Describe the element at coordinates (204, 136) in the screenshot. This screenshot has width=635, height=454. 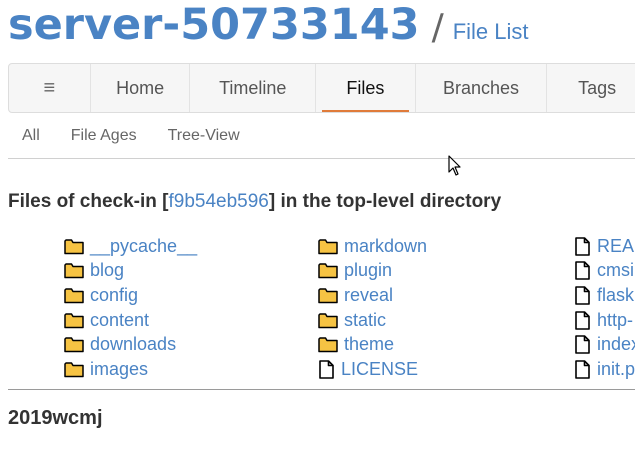
I see `submenu-tree-view: Tree-View` at that location.